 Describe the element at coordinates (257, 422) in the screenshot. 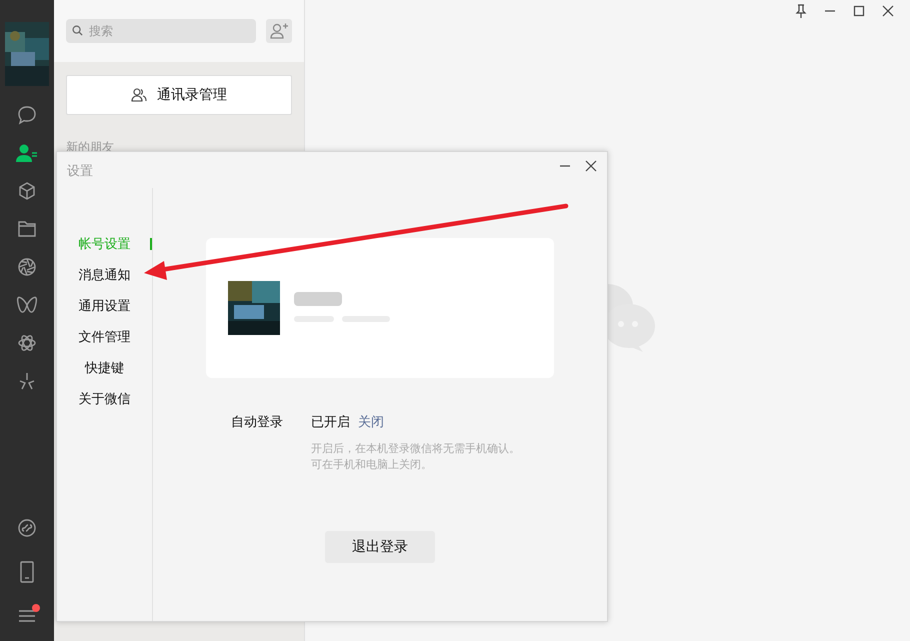

I see `setting-label: 自动登录` at that location.